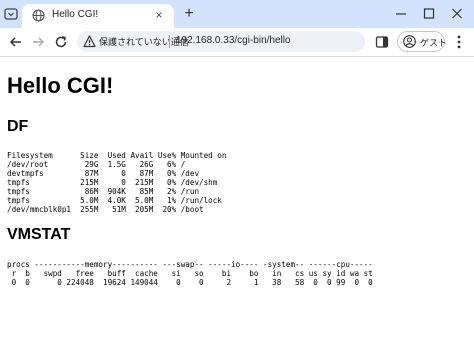 Image resolution: width=474 pixels, height=345 pixels. What do you see at coordinates (16, 42) in the screenshot?
I see `back-arrow-icon` at bounding box center [16, 42].